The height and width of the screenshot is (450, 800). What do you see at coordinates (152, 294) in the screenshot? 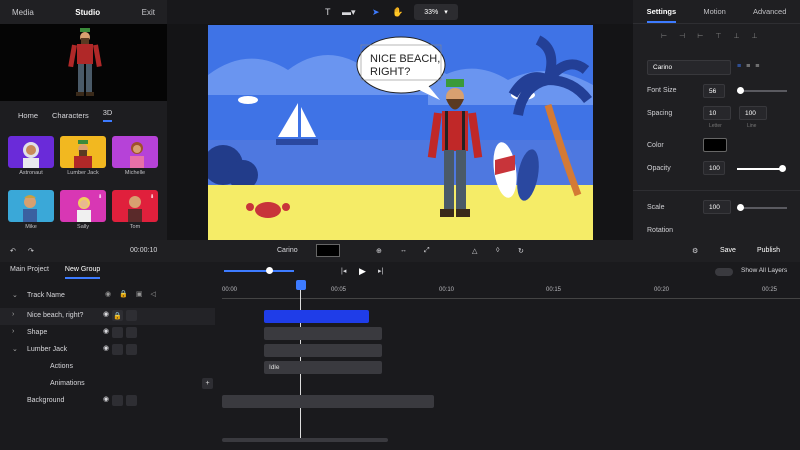
I see `audio-icon: ◁` at bounding box center [152, 294].